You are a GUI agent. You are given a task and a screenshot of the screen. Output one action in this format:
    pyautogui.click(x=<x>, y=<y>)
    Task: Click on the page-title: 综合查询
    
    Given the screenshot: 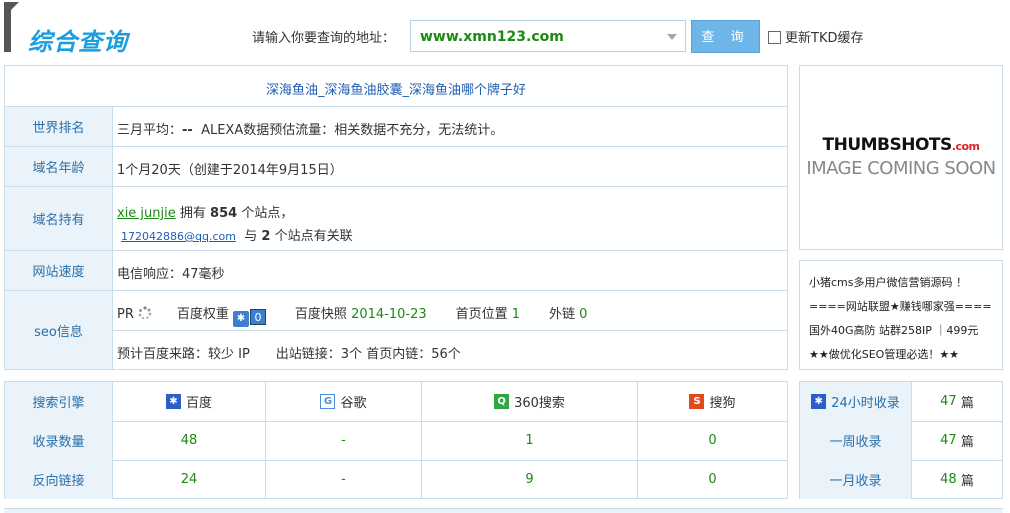 What is the action you would take?
    pyautogui.click(x=78, y=42)
    